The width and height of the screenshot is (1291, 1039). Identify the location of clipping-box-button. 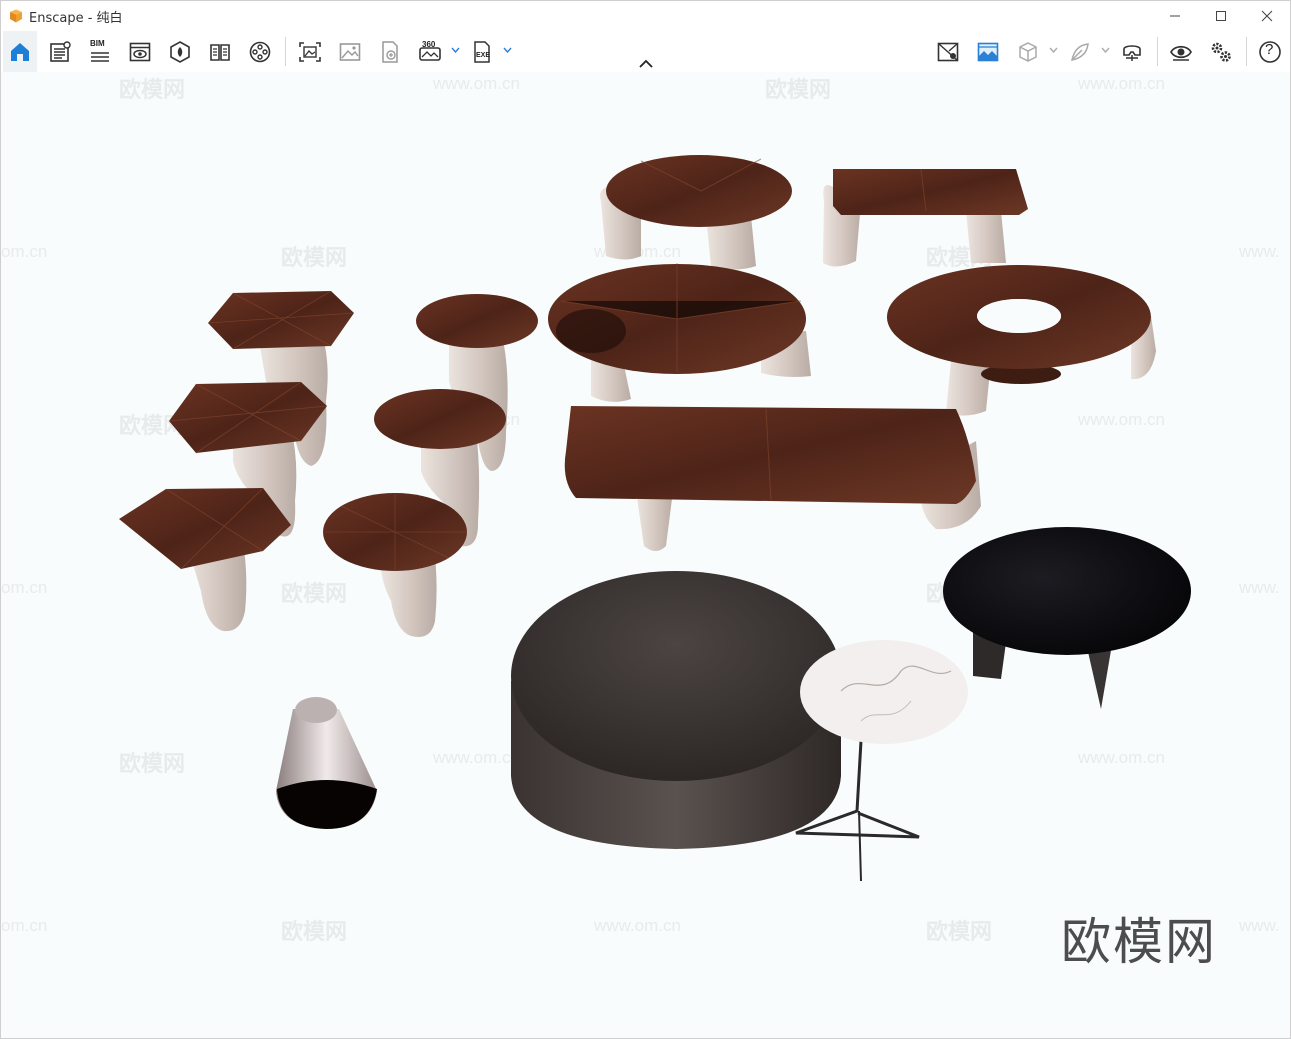
(1028, 51).